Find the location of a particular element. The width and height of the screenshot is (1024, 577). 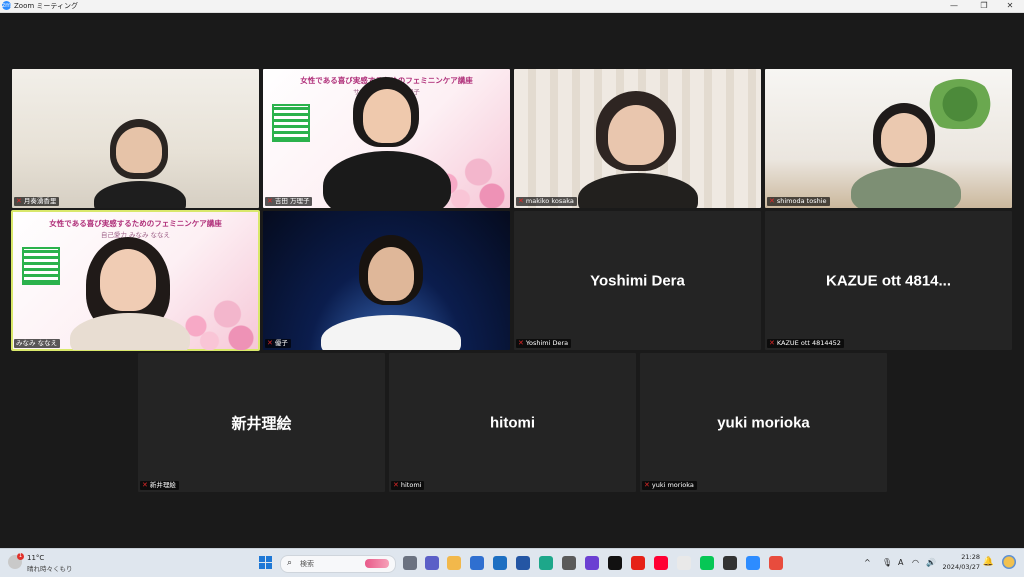

widgets-icon is located at coordinates (1009, 562).